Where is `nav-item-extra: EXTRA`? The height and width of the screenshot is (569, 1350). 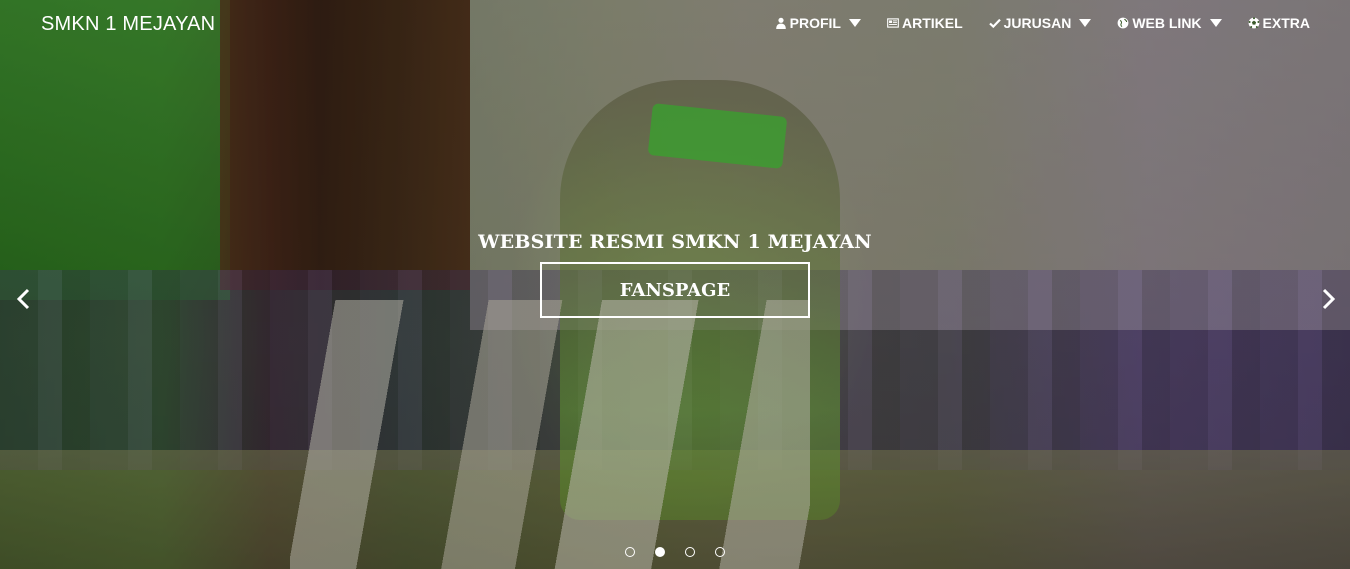 nav-item-extra: EXTRA is located at coordinates (1279, 23).